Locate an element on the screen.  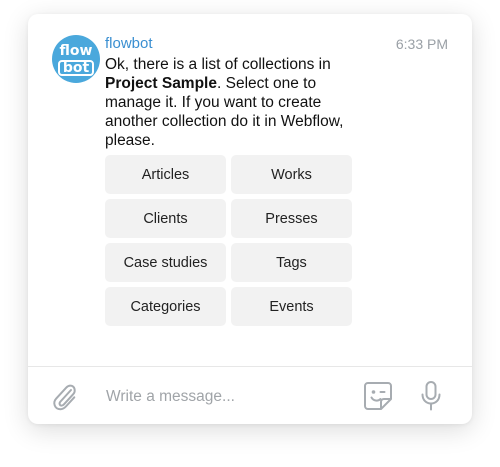
sender-name: flowbot is located at coordinates (129, 43).